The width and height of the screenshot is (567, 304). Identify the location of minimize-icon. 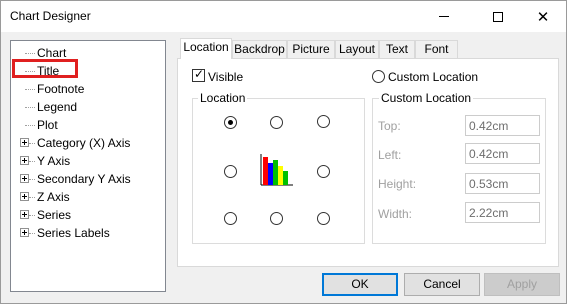
(444, 16).